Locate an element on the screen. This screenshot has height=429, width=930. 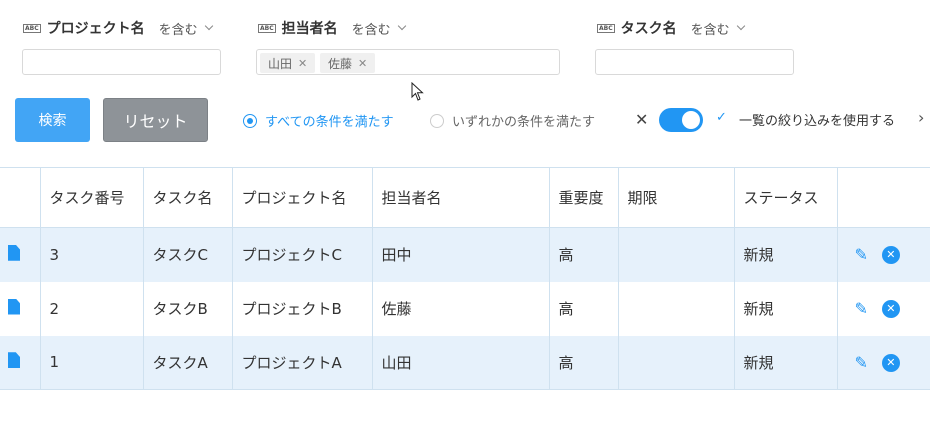
table-header-row: タスク番号 タスク名 プロジェクト名 担当者名 重要度 期限 ステータス is located at coordinates (465, 197).